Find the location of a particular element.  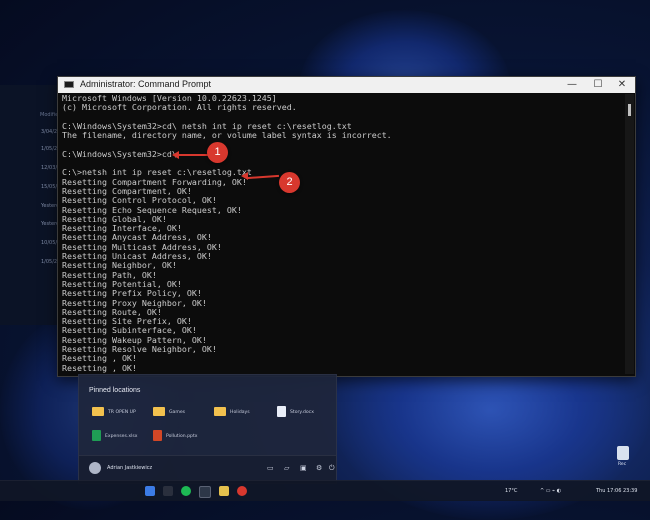

annotation-marker-1: 1 is located at coordinates (217, 152).